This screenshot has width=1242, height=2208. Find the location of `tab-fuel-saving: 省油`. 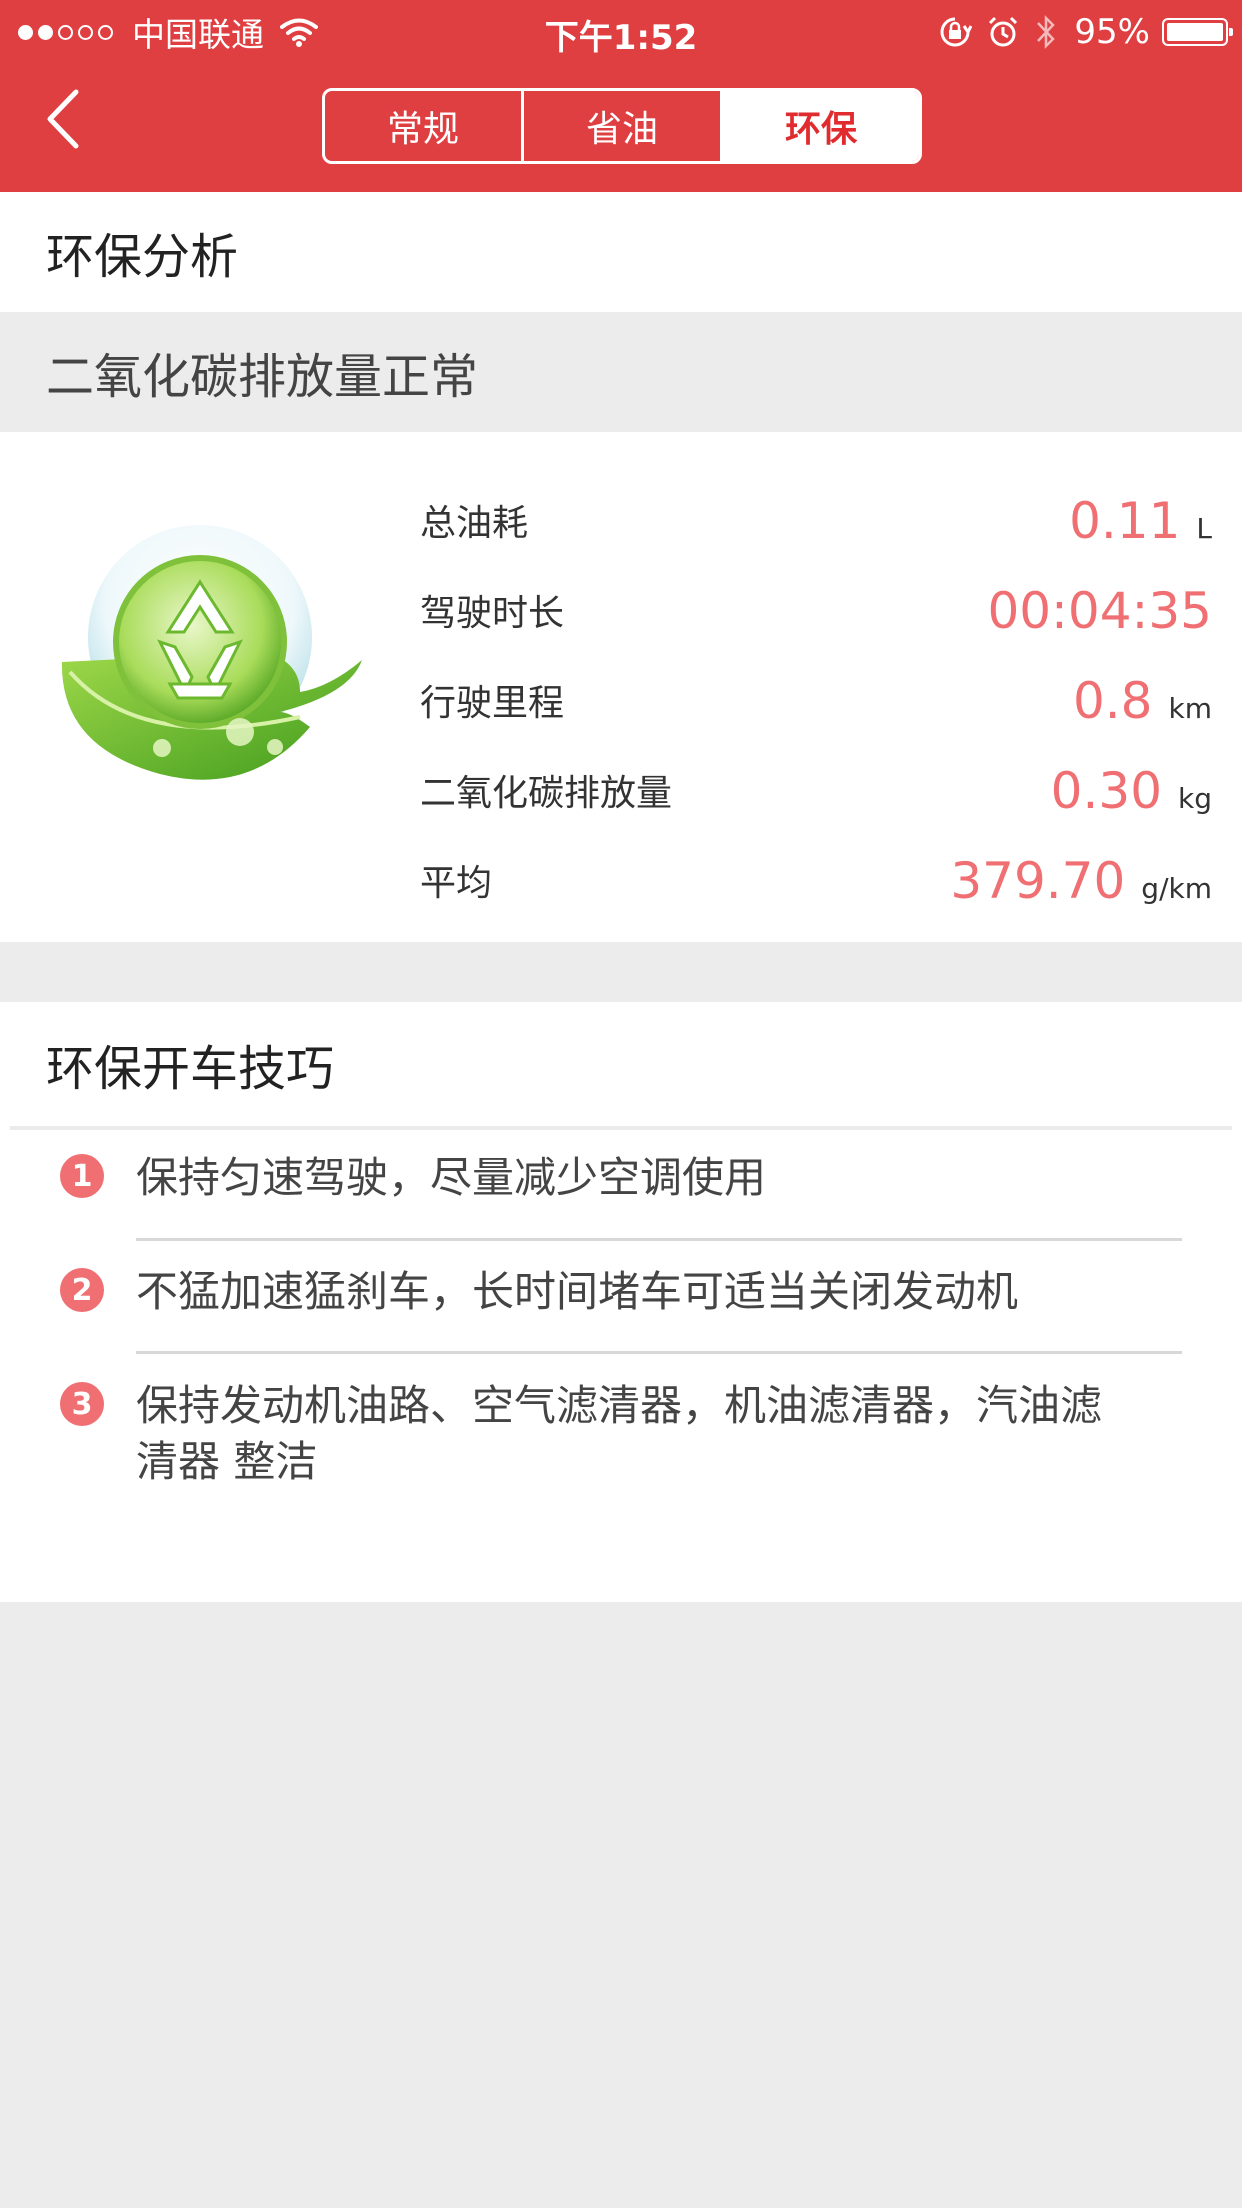

tab-fuel-saving: 省油 is located at coordinates (620, 126).